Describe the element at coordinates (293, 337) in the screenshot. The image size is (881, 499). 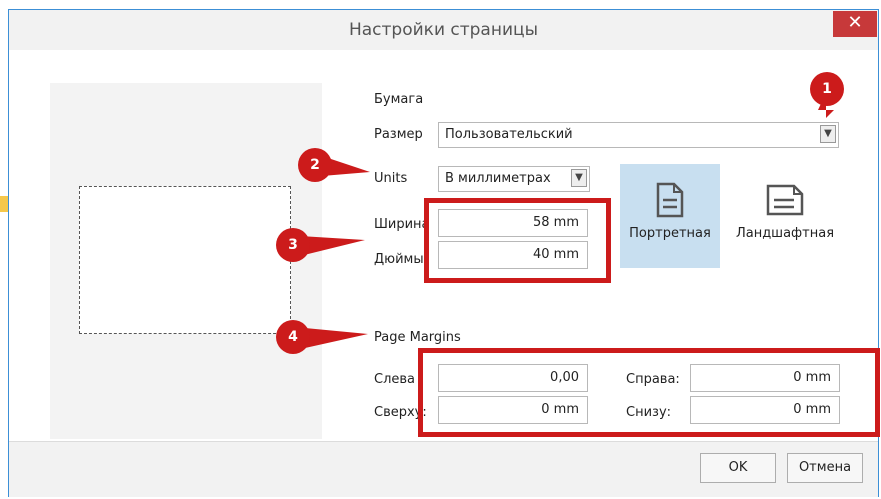
I see `annotation-badge-4: 4` at that location.